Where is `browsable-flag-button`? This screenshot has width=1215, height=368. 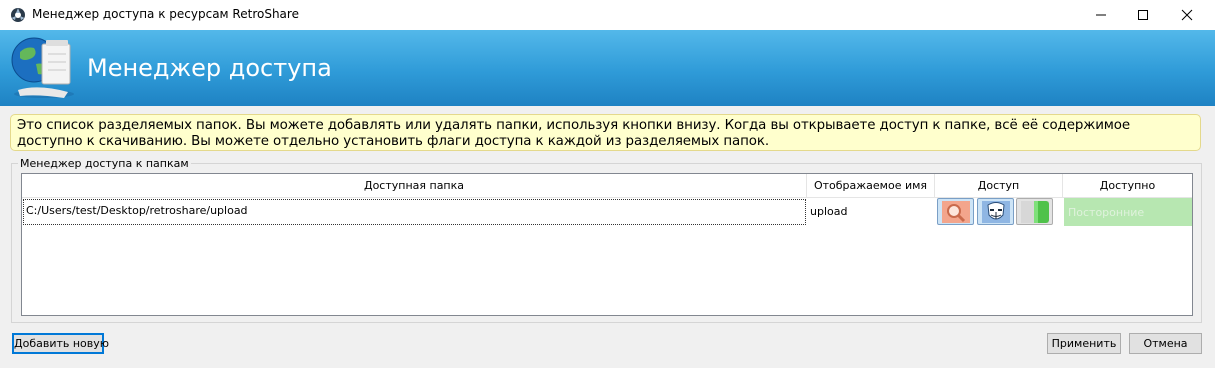 browsable-flag-button is located at coordinates (955, 211).